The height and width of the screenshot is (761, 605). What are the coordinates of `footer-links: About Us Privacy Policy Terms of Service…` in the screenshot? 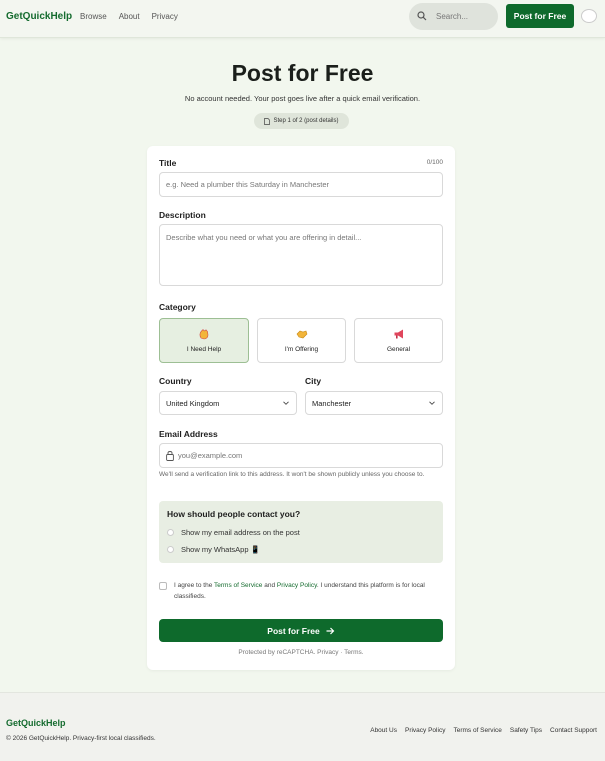 It's located at (483, 730).